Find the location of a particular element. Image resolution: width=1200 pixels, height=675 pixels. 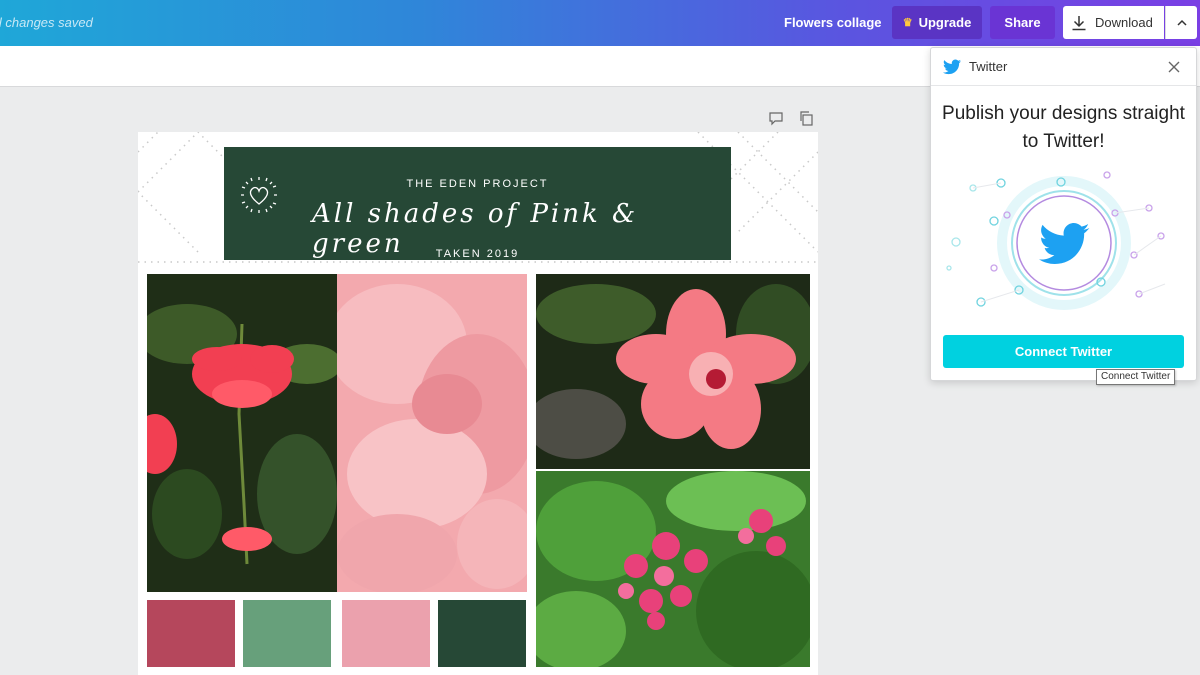

photo-pentas is located at coordinates (673, 569).